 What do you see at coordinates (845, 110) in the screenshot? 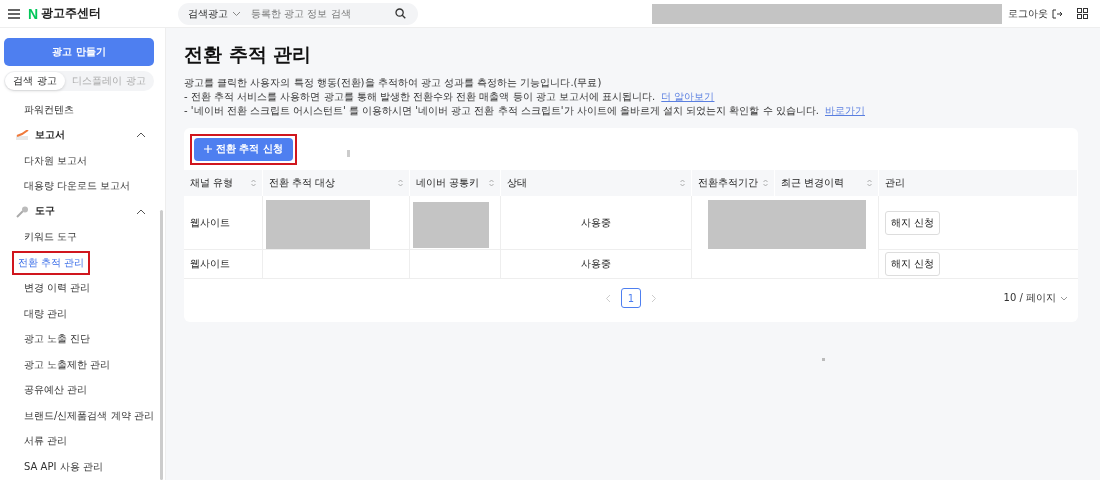
I see `shortcut-link: 바로가기` at bounding box center [845, 110].